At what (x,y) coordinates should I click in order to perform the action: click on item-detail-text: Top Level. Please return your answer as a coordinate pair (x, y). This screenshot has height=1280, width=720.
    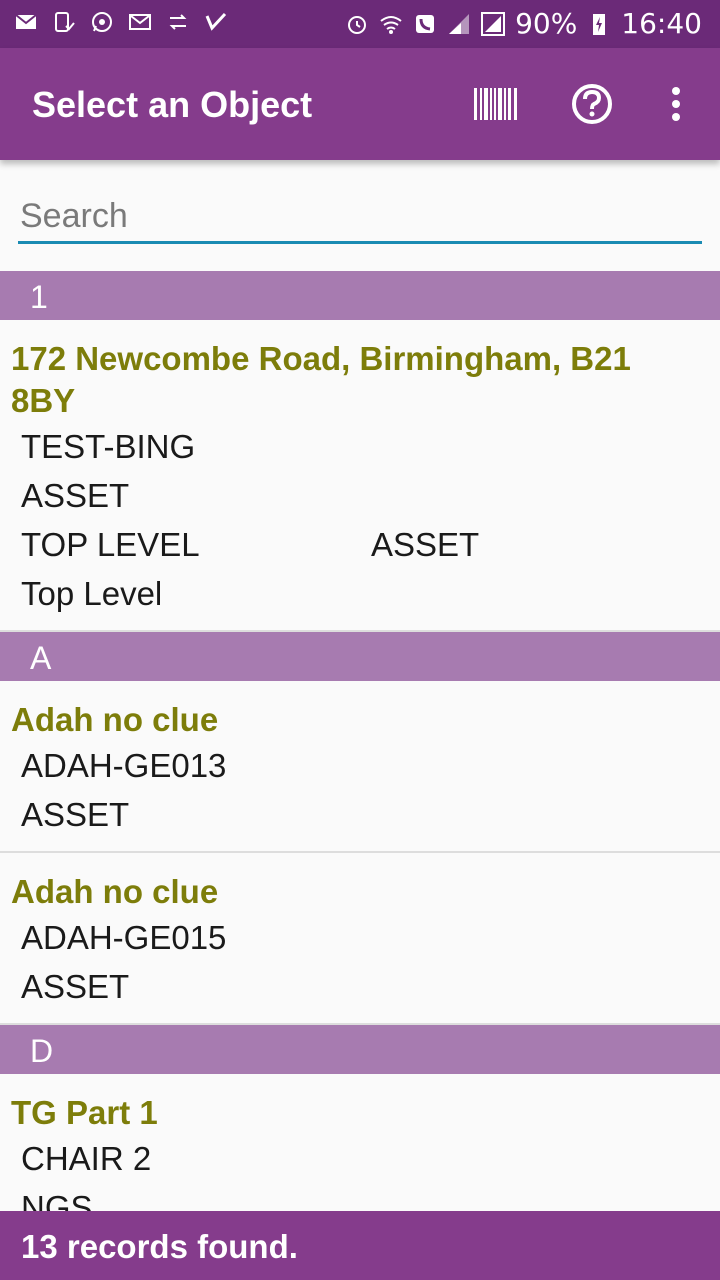
    Looking at the image, I should click on (92, 593).